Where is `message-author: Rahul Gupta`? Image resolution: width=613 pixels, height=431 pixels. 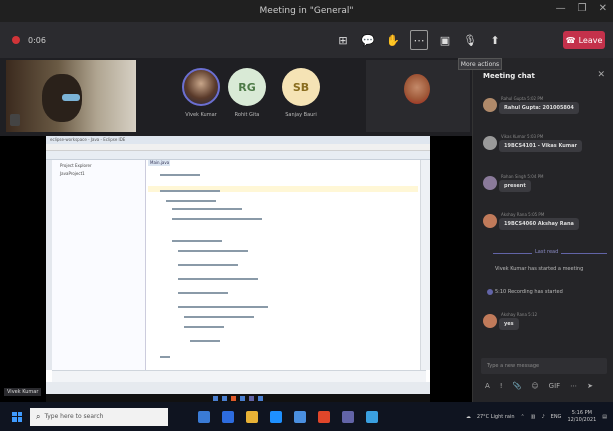
message-author: Rahul Gupta is located at coordinates (513, 98).